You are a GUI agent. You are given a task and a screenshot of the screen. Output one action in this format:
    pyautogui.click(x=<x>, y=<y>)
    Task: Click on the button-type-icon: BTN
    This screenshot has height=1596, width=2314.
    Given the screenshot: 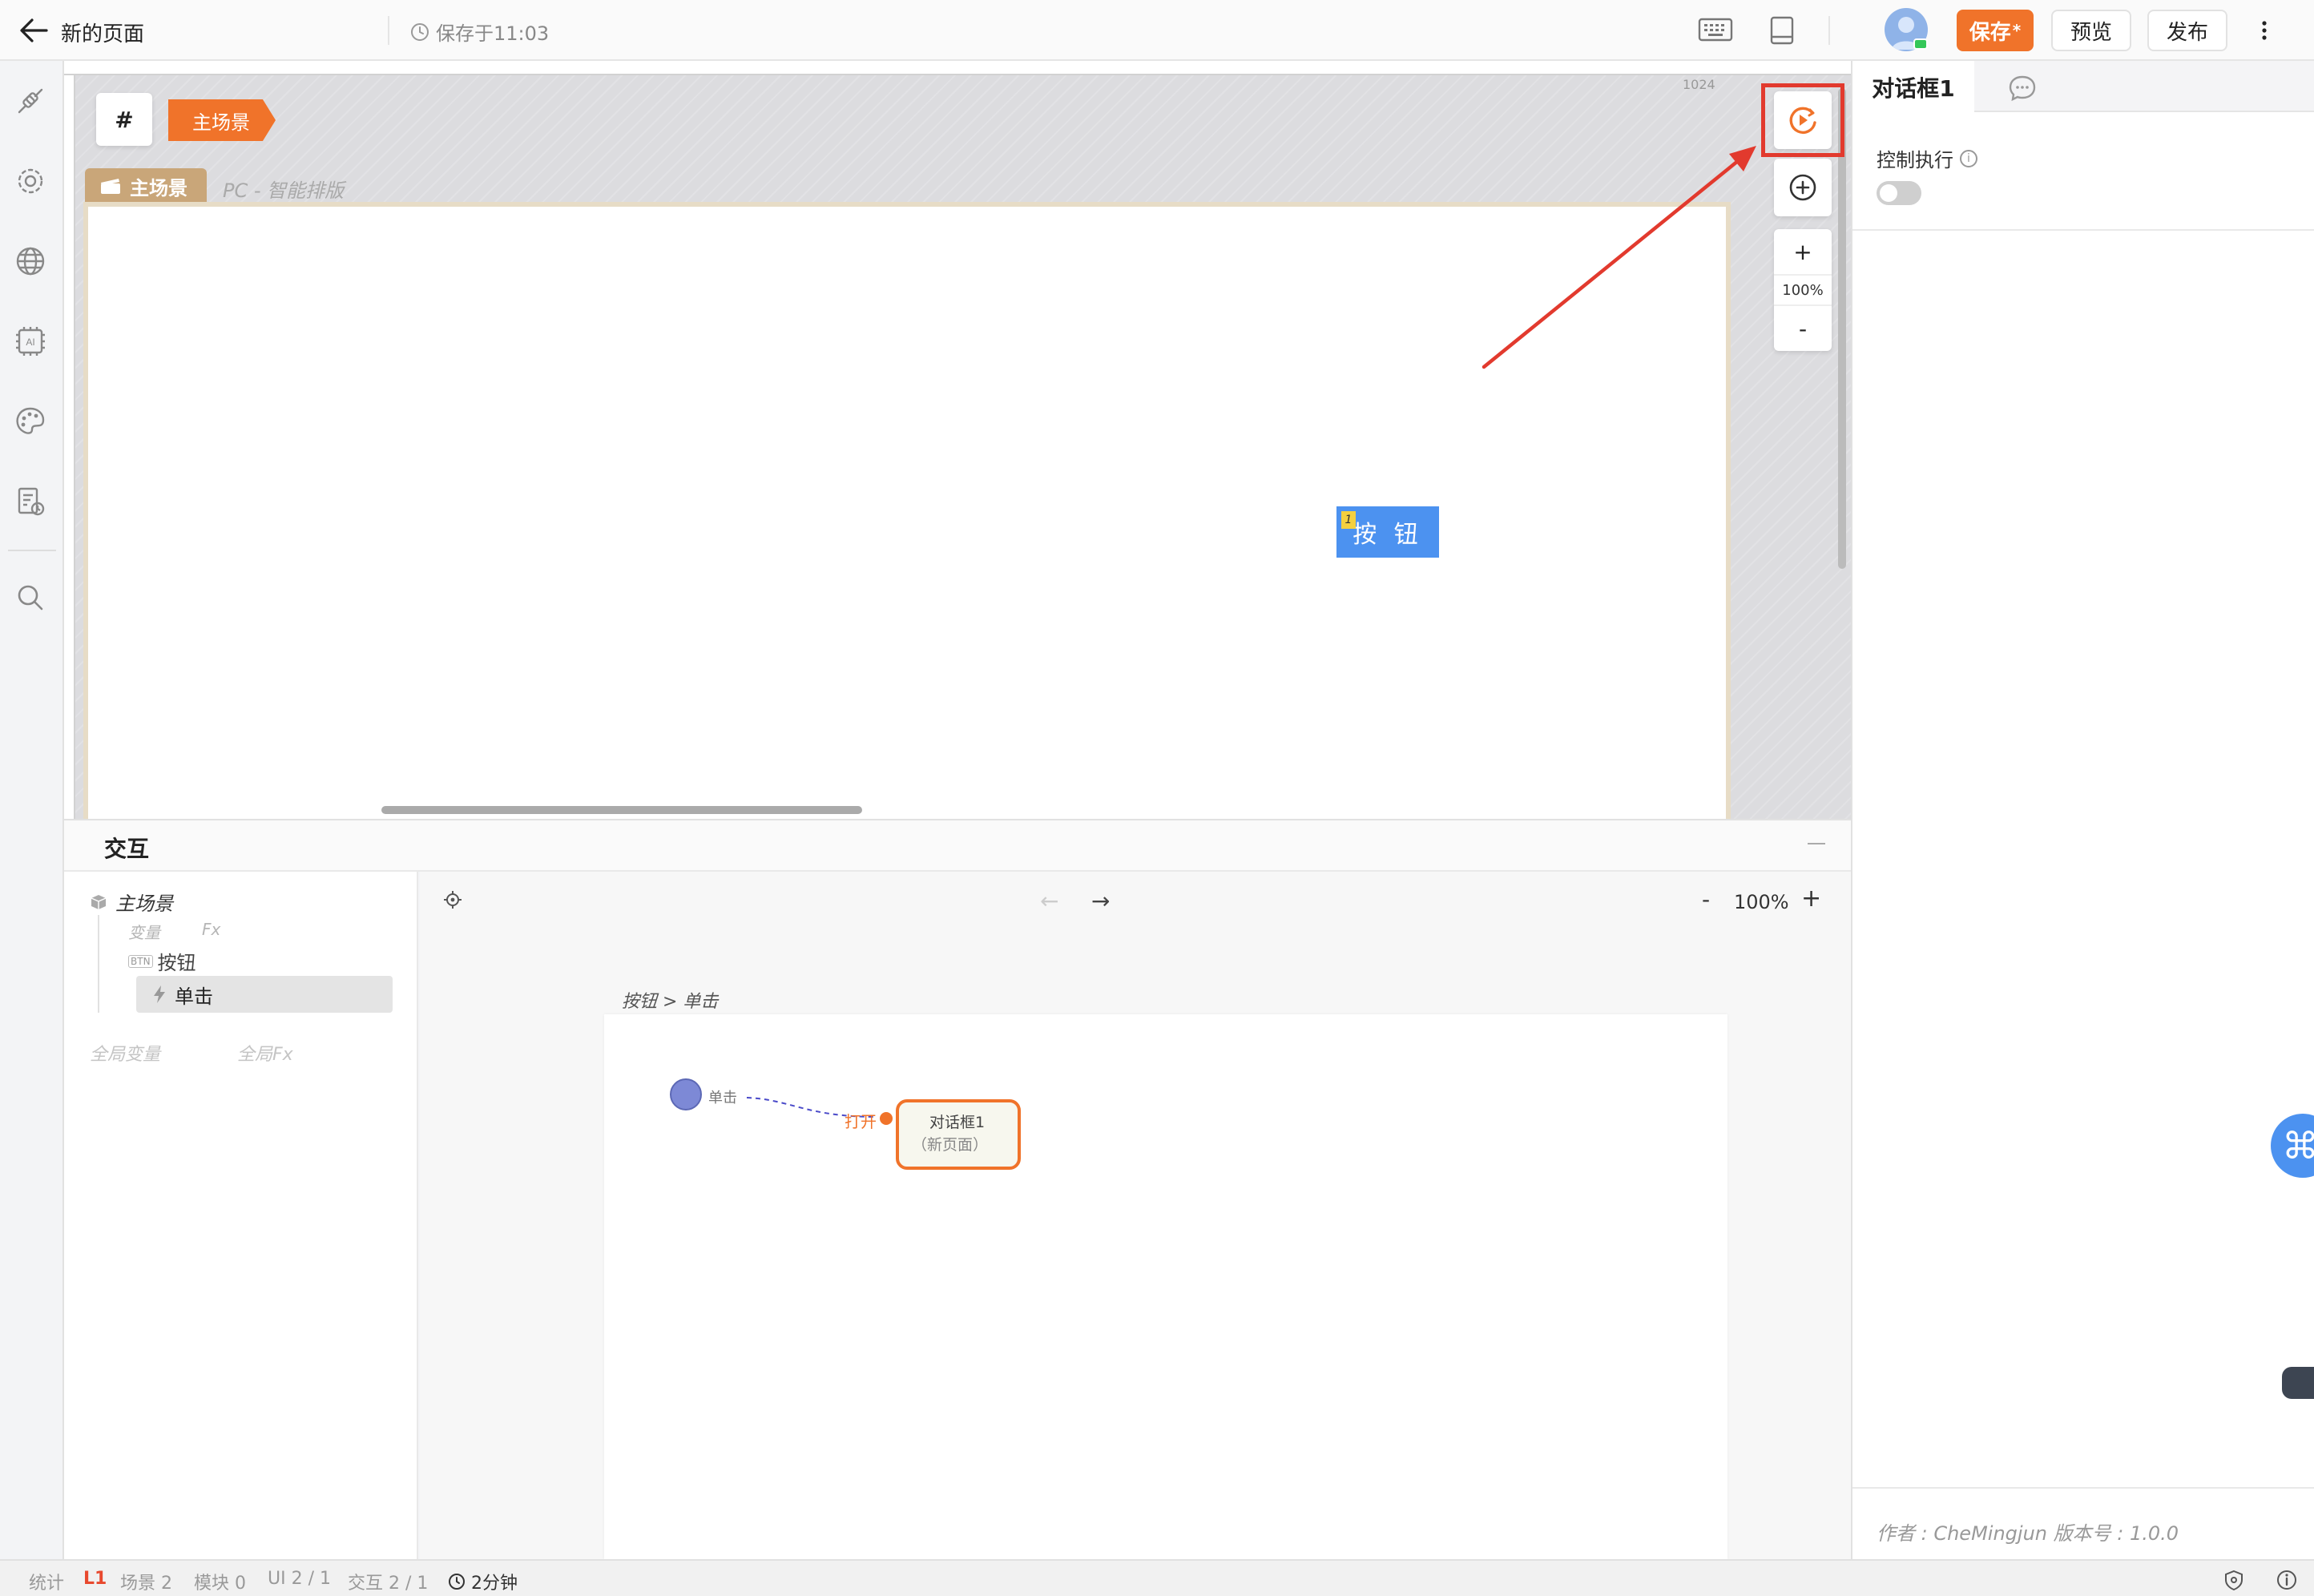 What is the action you would take?
    pyautogui.click(x=140, y=961)
    